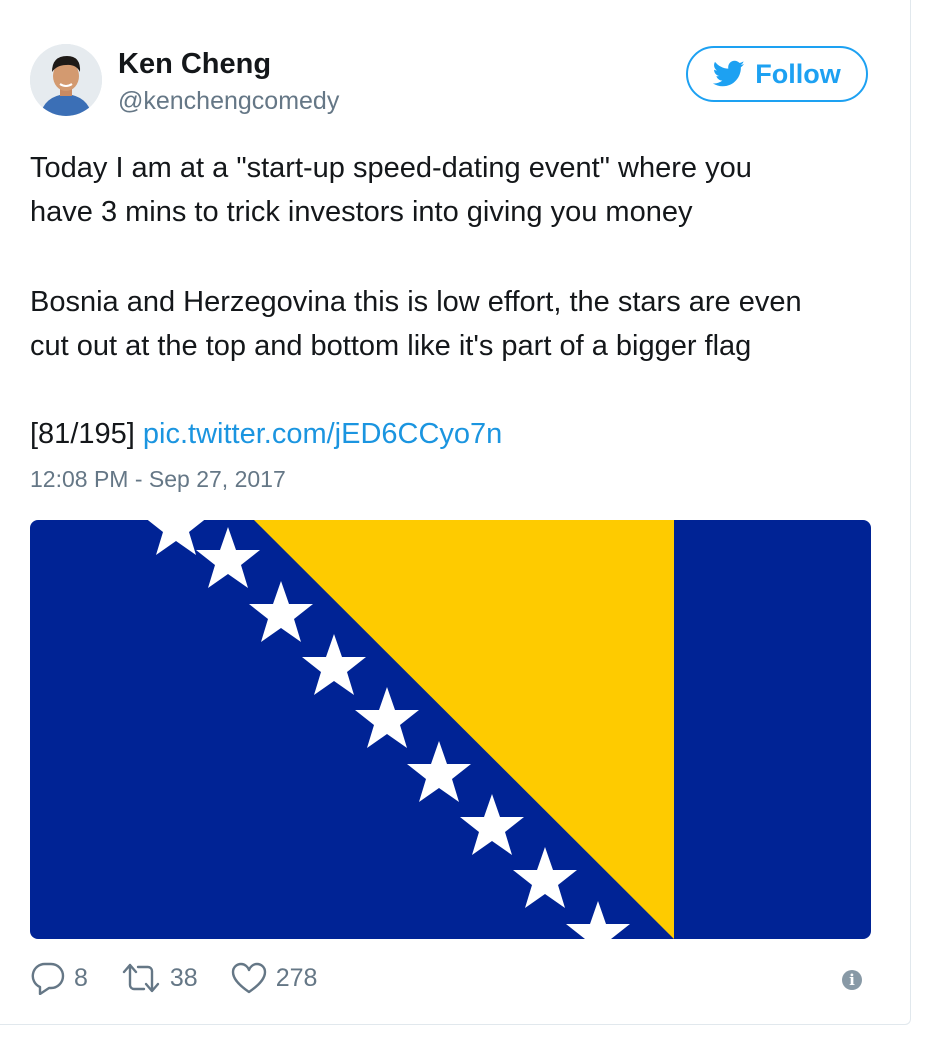 This screenshot has width=940, height=1048. What do you see at coordinates (274, 978) in the screenshot?
I see `like-button: 278` at bounding box center [274, 978].